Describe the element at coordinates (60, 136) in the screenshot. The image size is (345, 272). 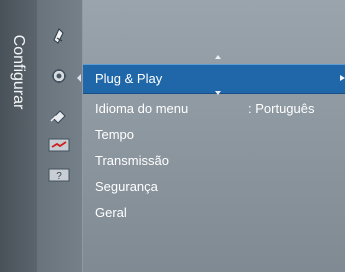
I see `category-icon-column: ?` at that location.